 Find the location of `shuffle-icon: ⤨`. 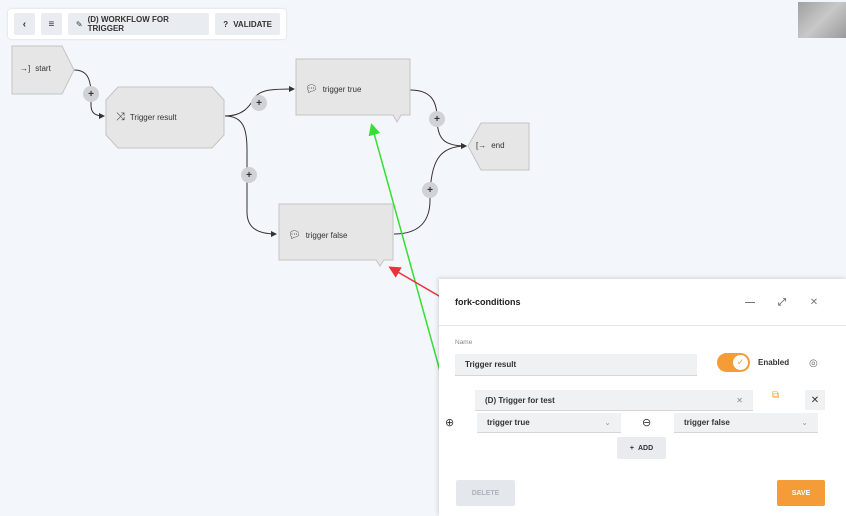

shuffle-icon: ⤨ is located at coordinates (120, 117).